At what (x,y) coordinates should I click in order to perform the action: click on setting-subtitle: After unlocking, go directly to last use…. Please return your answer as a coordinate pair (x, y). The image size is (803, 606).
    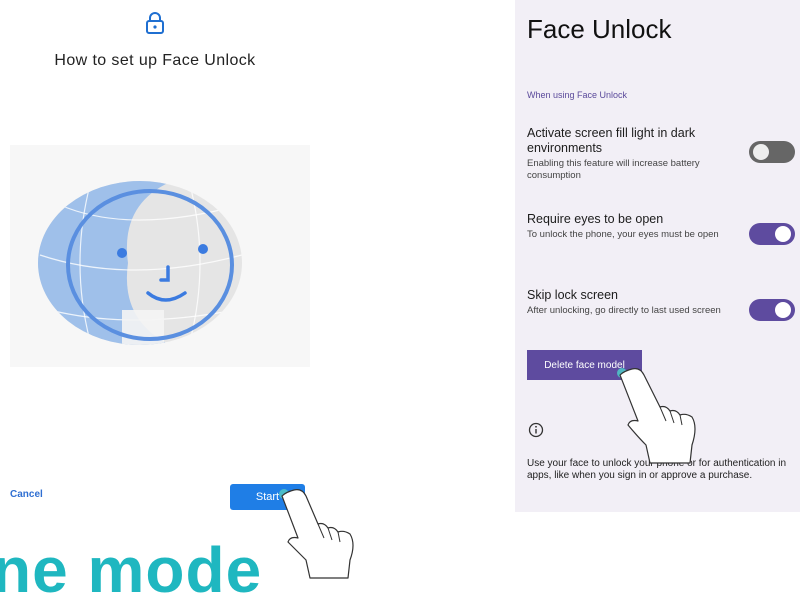
    Looking at the image, I should click on (624, 310).